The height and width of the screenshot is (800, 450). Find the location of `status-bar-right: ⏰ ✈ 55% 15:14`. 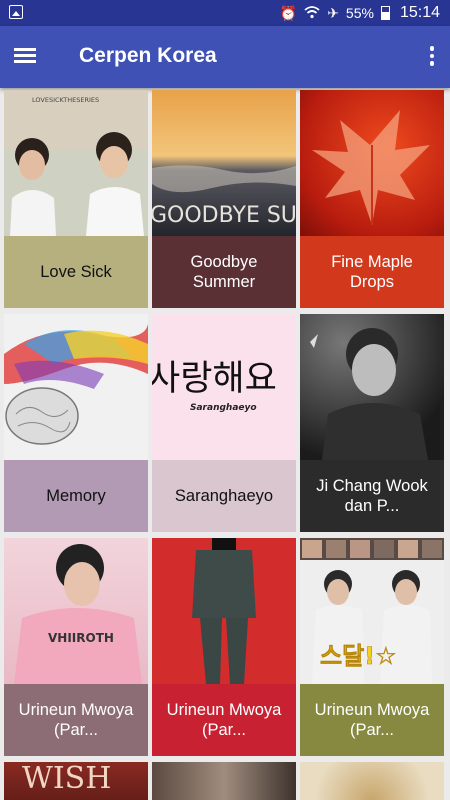

status-bar-right: ⏰ ✈ 55% 15:14 is located at coordinates (360, 13).